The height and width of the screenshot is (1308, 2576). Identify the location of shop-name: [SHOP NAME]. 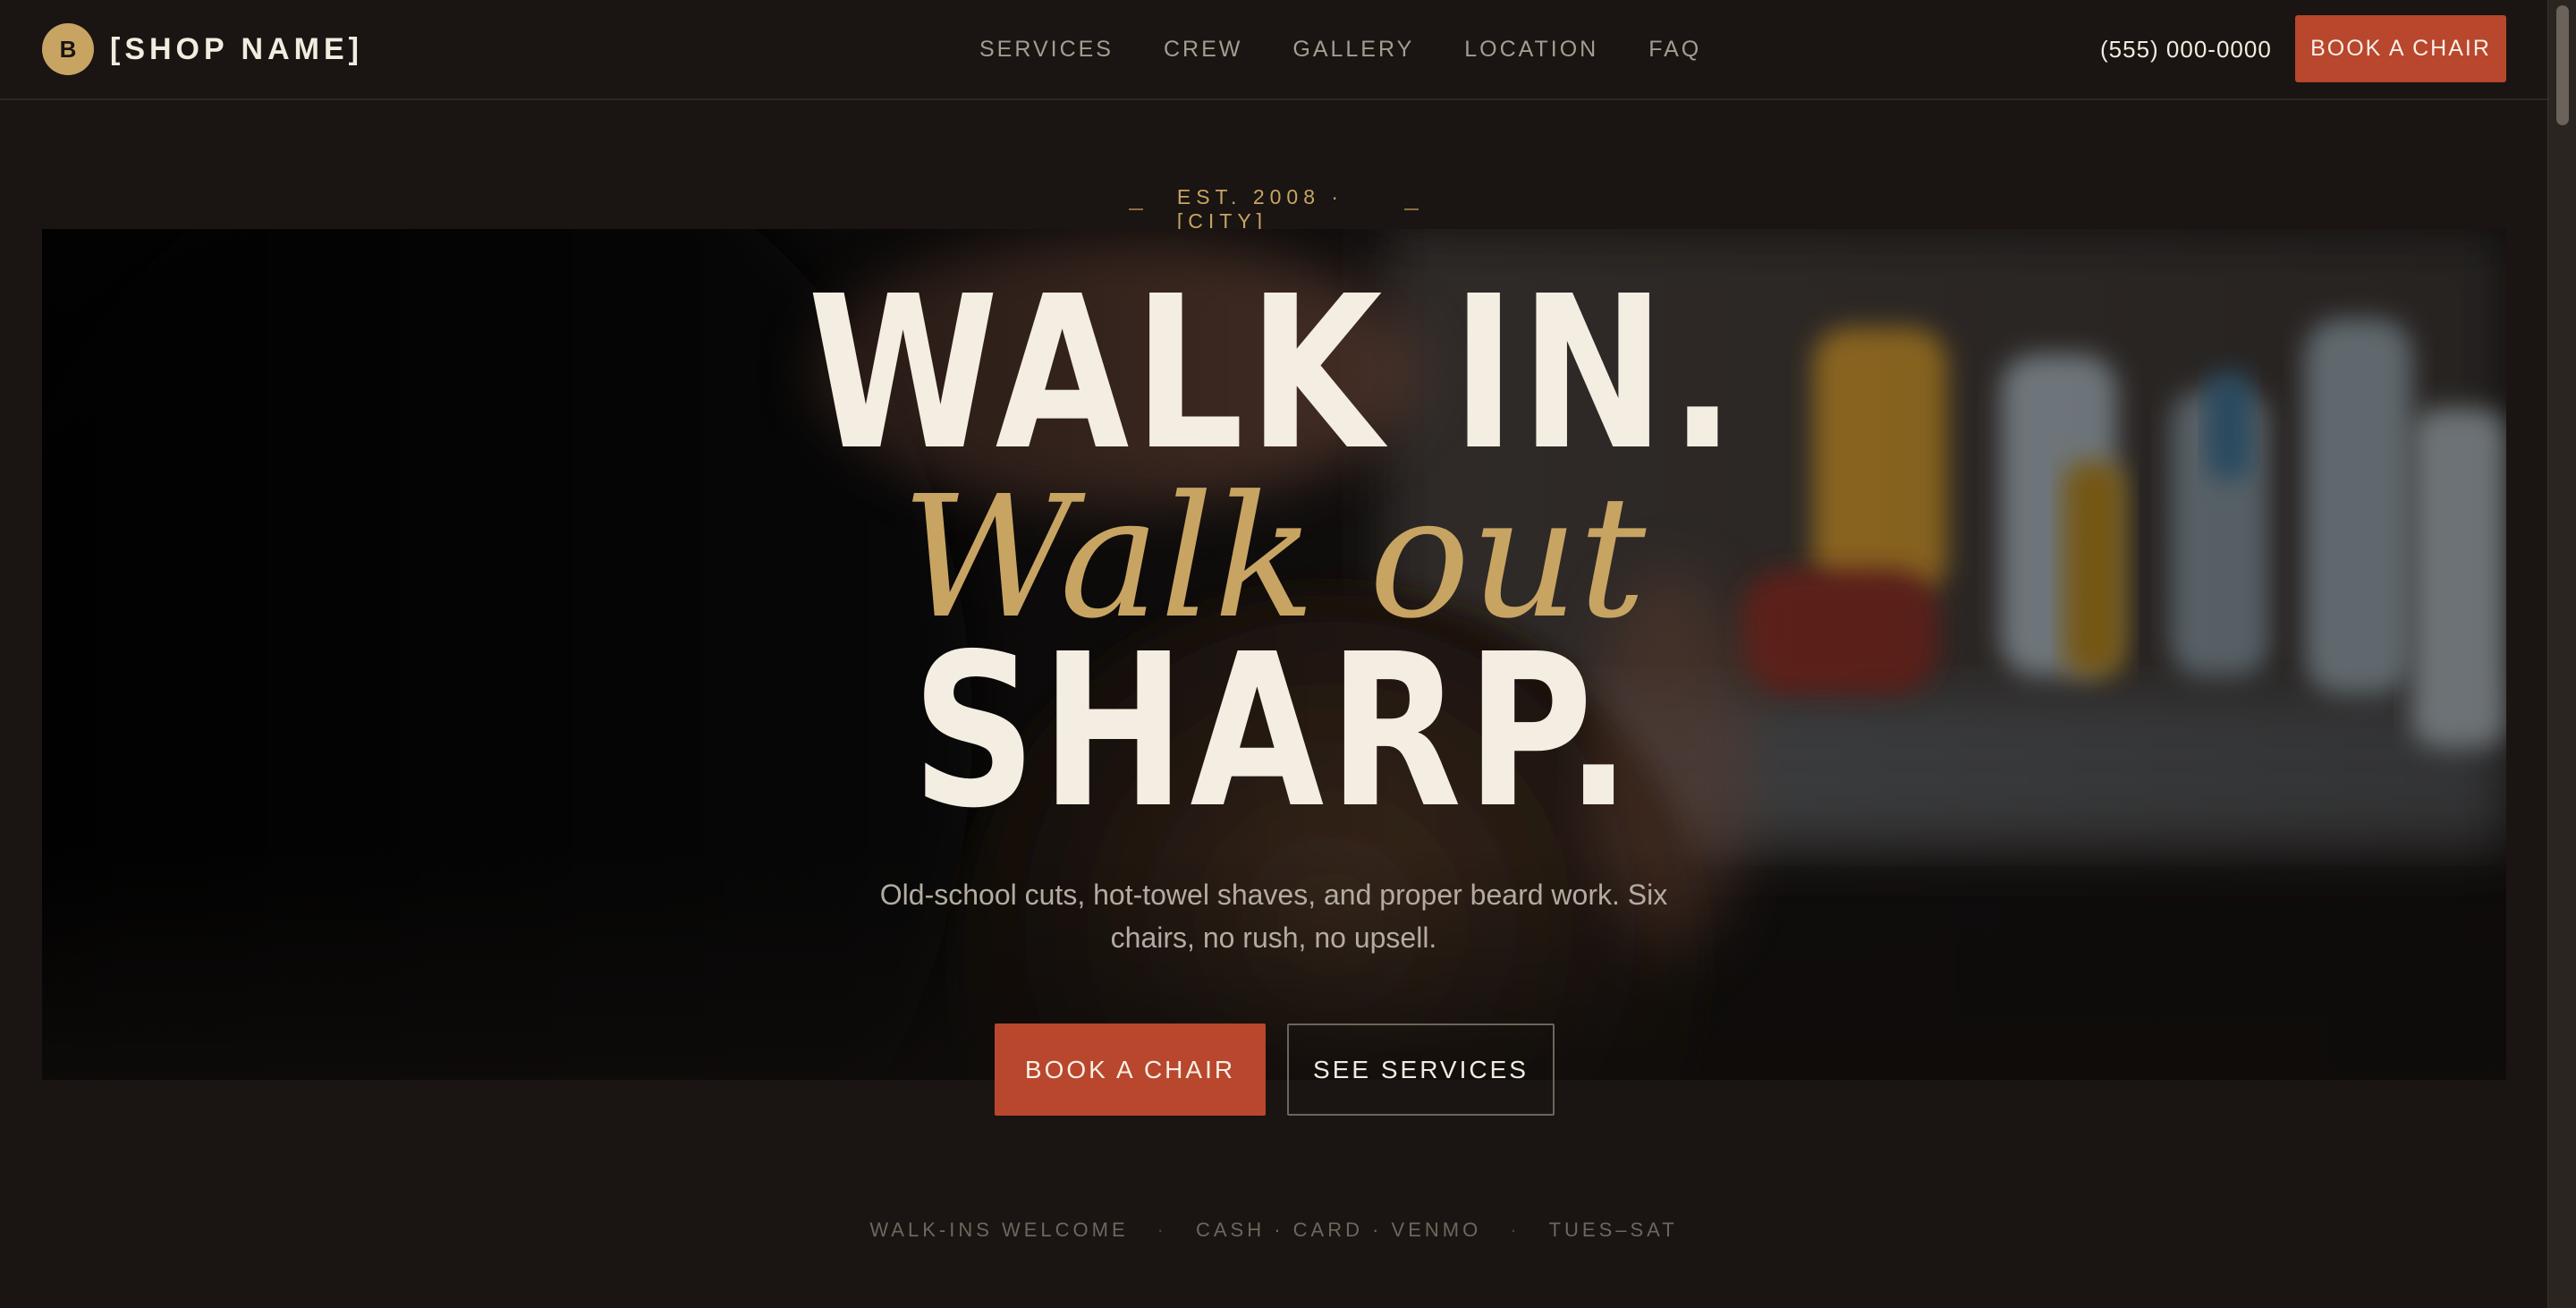
(236, 49).